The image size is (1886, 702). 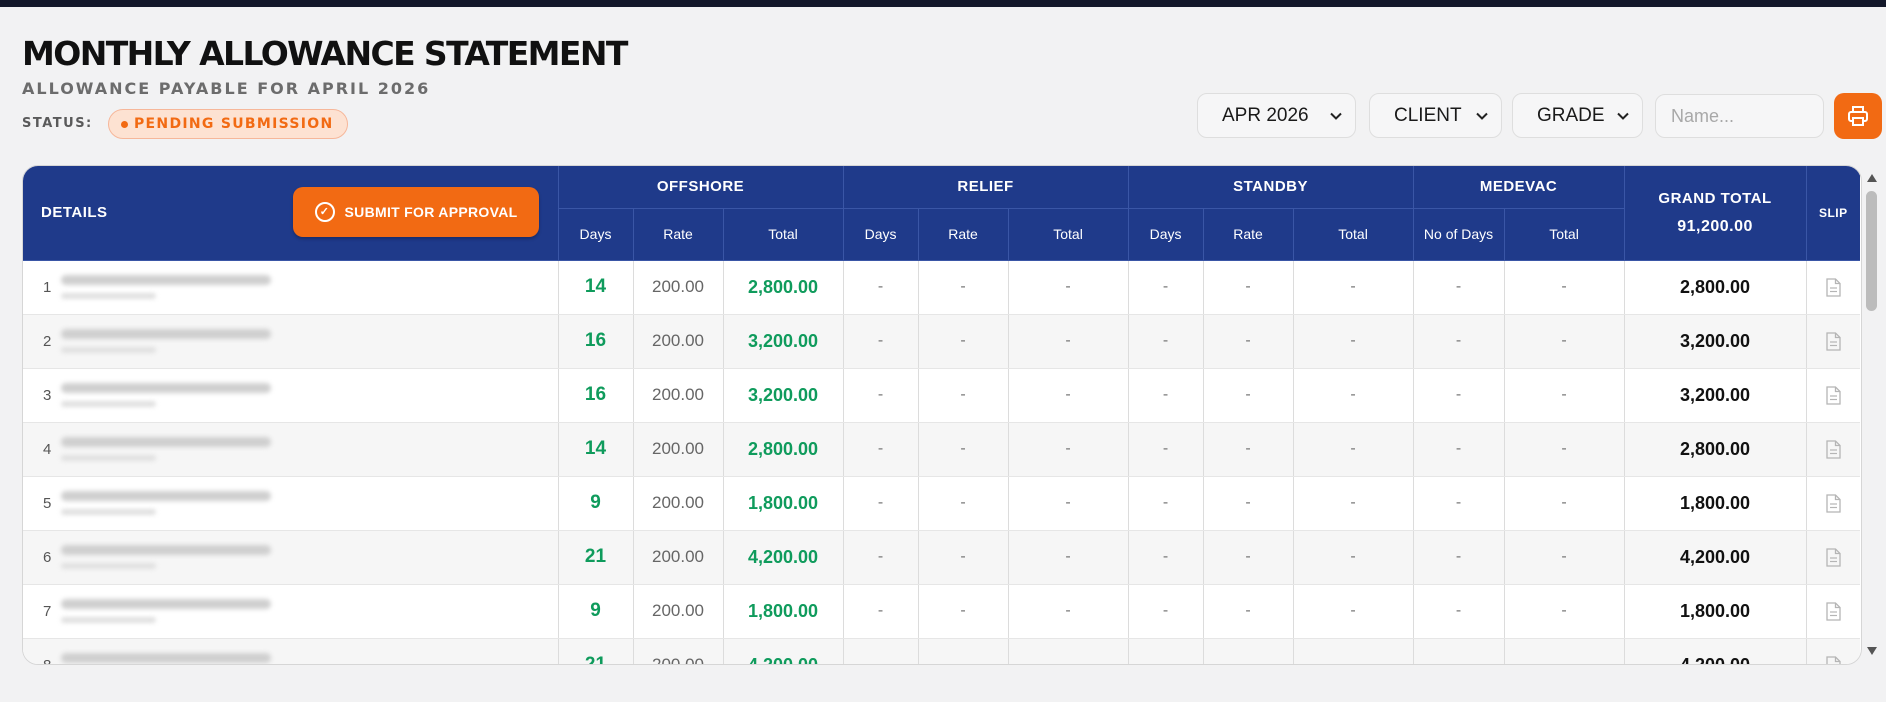 I want to click on grade-select: GRADE, so click(x=1577, y=115).